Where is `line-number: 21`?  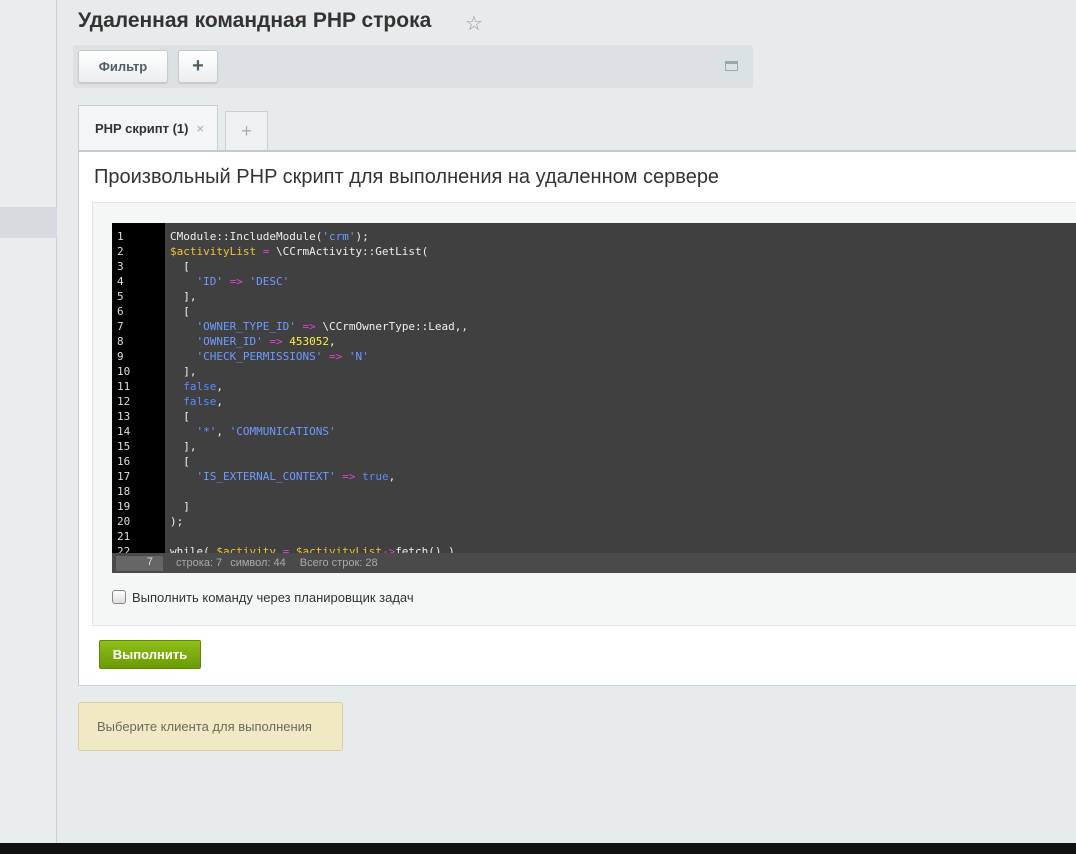
line-number: 21 is located at coordinates (124, 536).